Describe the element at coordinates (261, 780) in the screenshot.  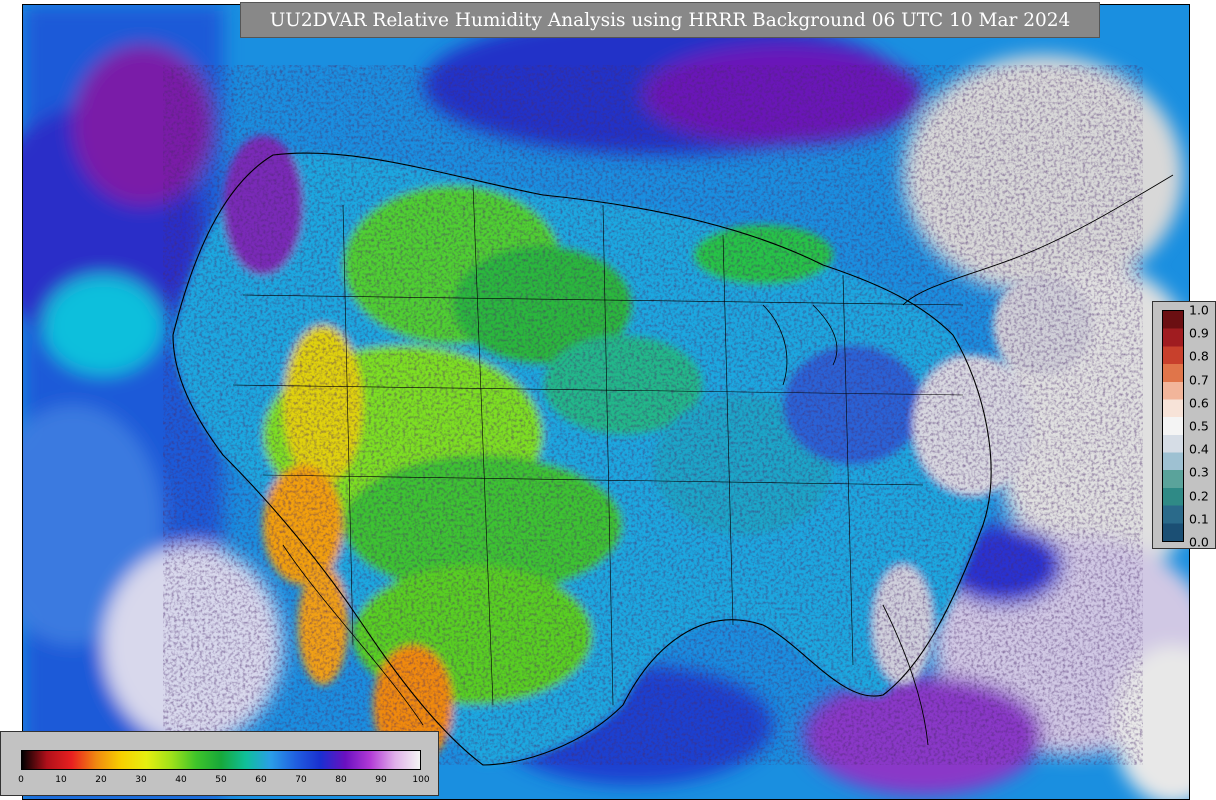
I see `rh-tick-label: 60` at that location.